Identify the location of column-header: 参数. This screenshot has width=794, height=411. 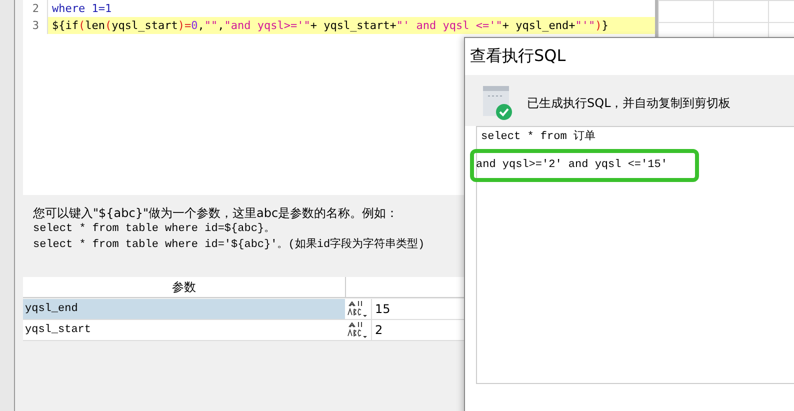
(184, 287).